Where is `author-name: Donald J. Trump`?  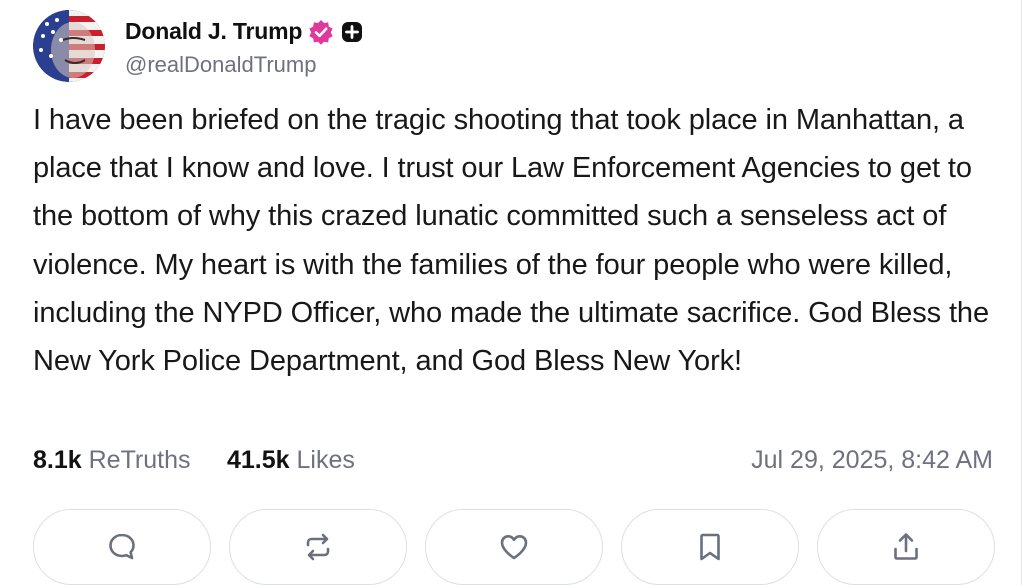
author-name: Donald J. Trump is located at coordinates (213, 31).